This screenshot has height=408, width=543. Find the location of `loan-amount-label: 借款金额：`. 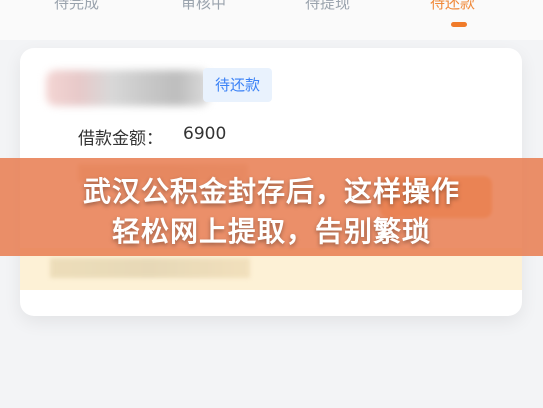

loan-amount-label: 借款金额： is located at coordinates (120, 139).